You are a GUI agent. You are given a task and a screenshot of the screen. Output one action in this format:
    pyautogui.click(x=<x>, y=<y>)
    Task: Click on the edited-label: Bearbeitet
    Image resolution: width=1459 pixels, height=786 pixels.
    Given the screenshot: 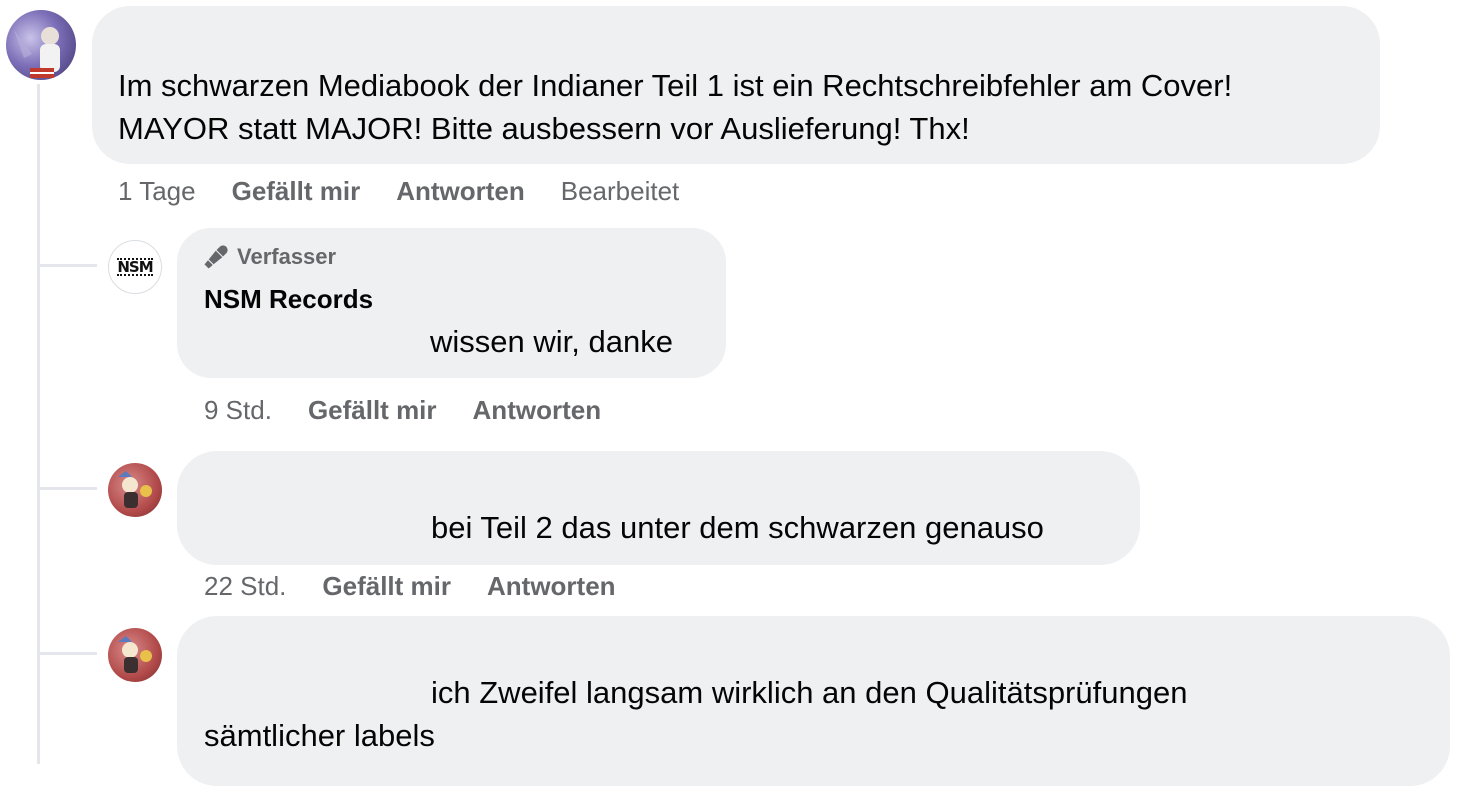 What is the action you would take?
    pyautogui.click(x=620, y=191)
    